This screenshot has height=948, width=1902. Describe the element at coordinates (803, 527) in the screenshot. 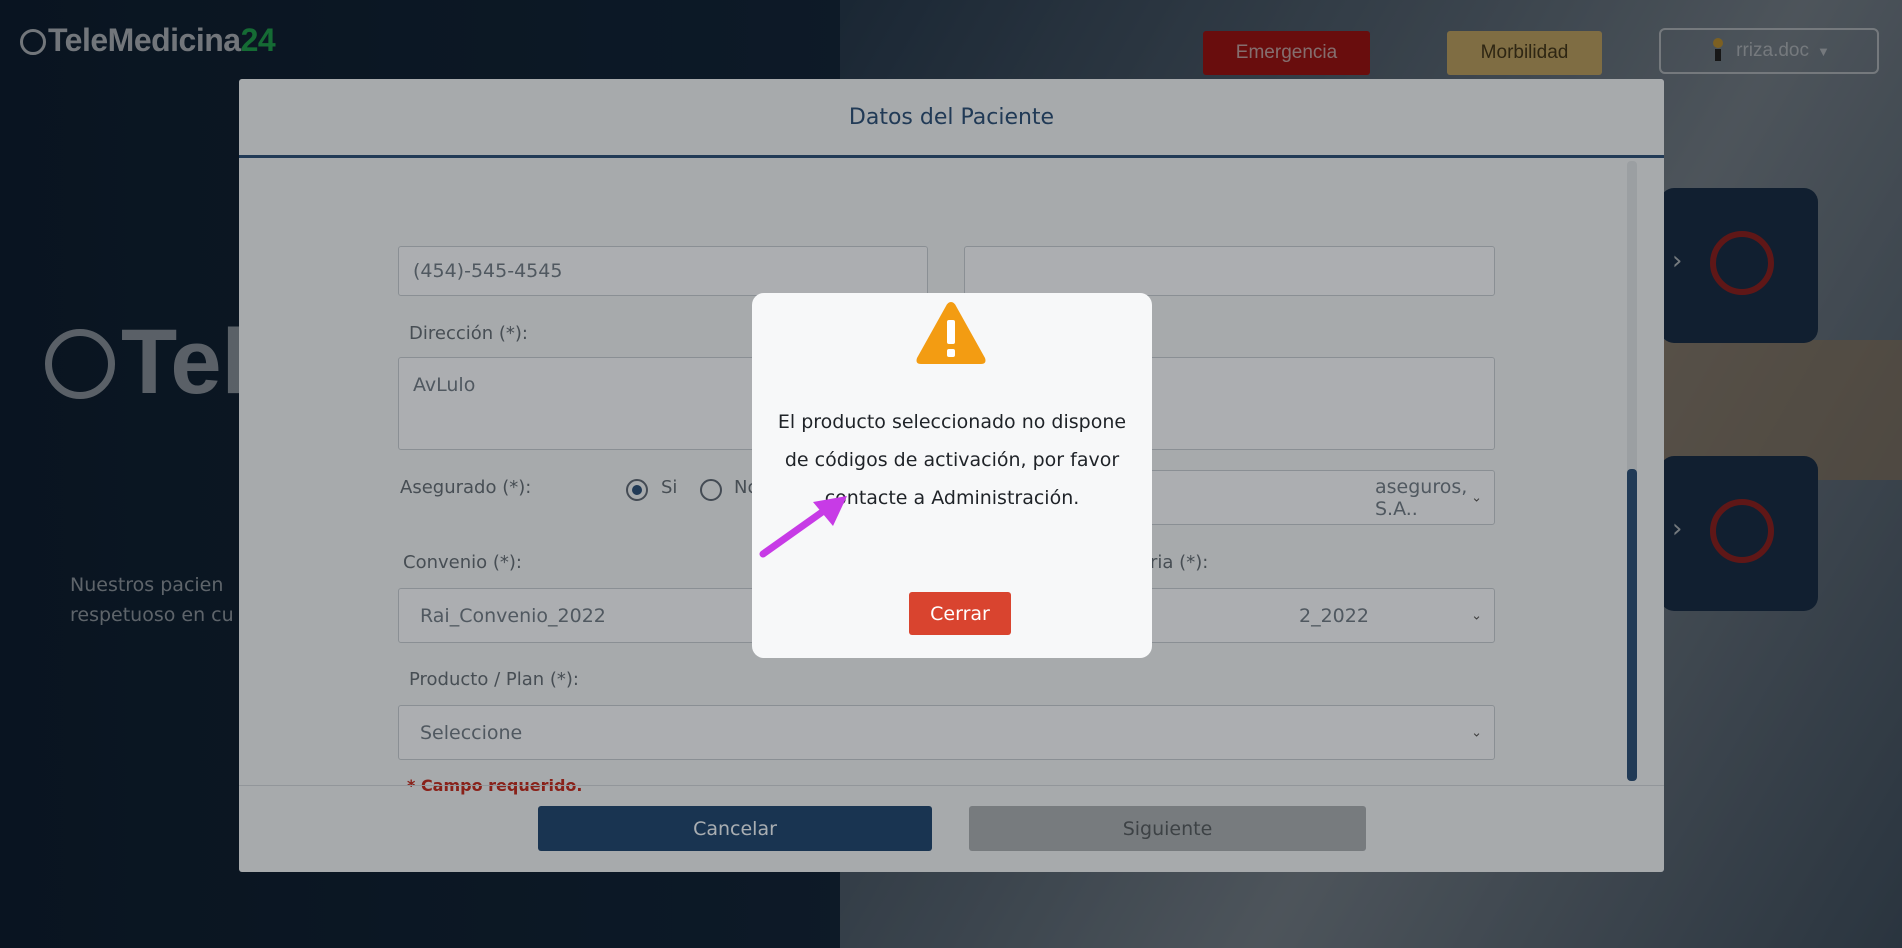

I see `annotation-arrow-icon` at that location.